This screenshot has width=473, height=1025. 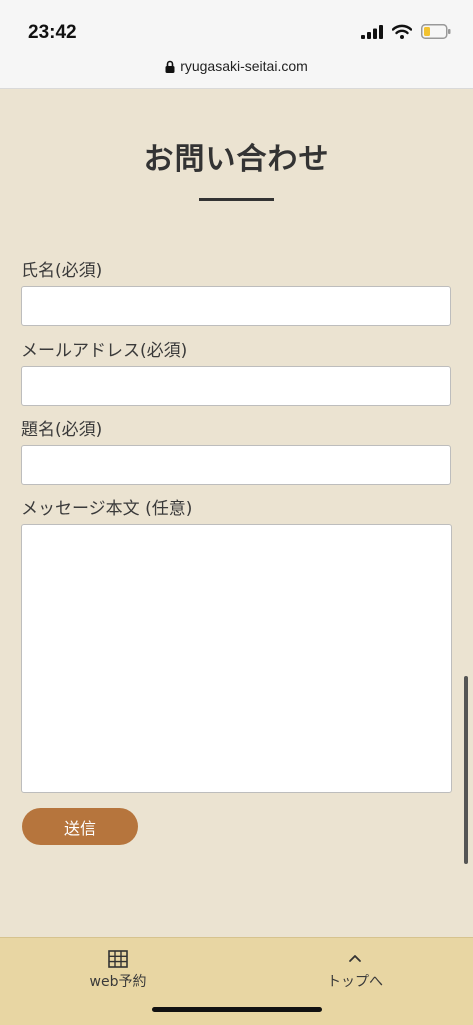 What do you see at coordinates (80, 826) in the screenshot?
I see `submit-button: 送信` at bounding box center [80, 826].